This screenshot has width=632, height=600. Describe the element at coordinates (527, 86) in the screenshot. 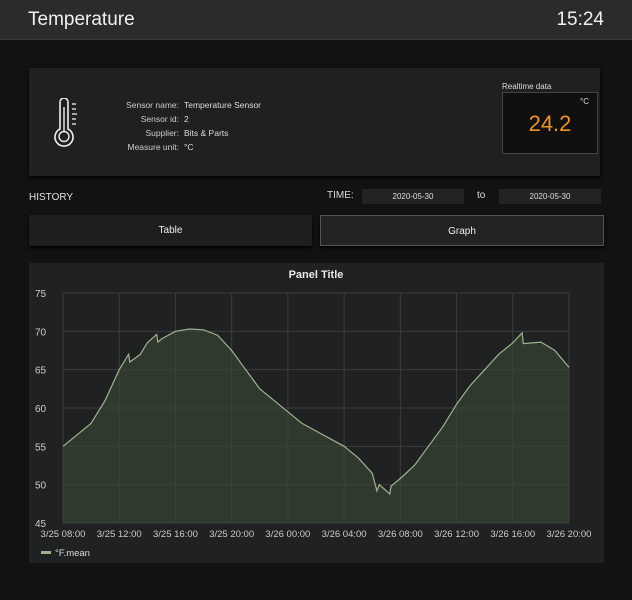

I see `realtime-label: Realtime data` at that location.